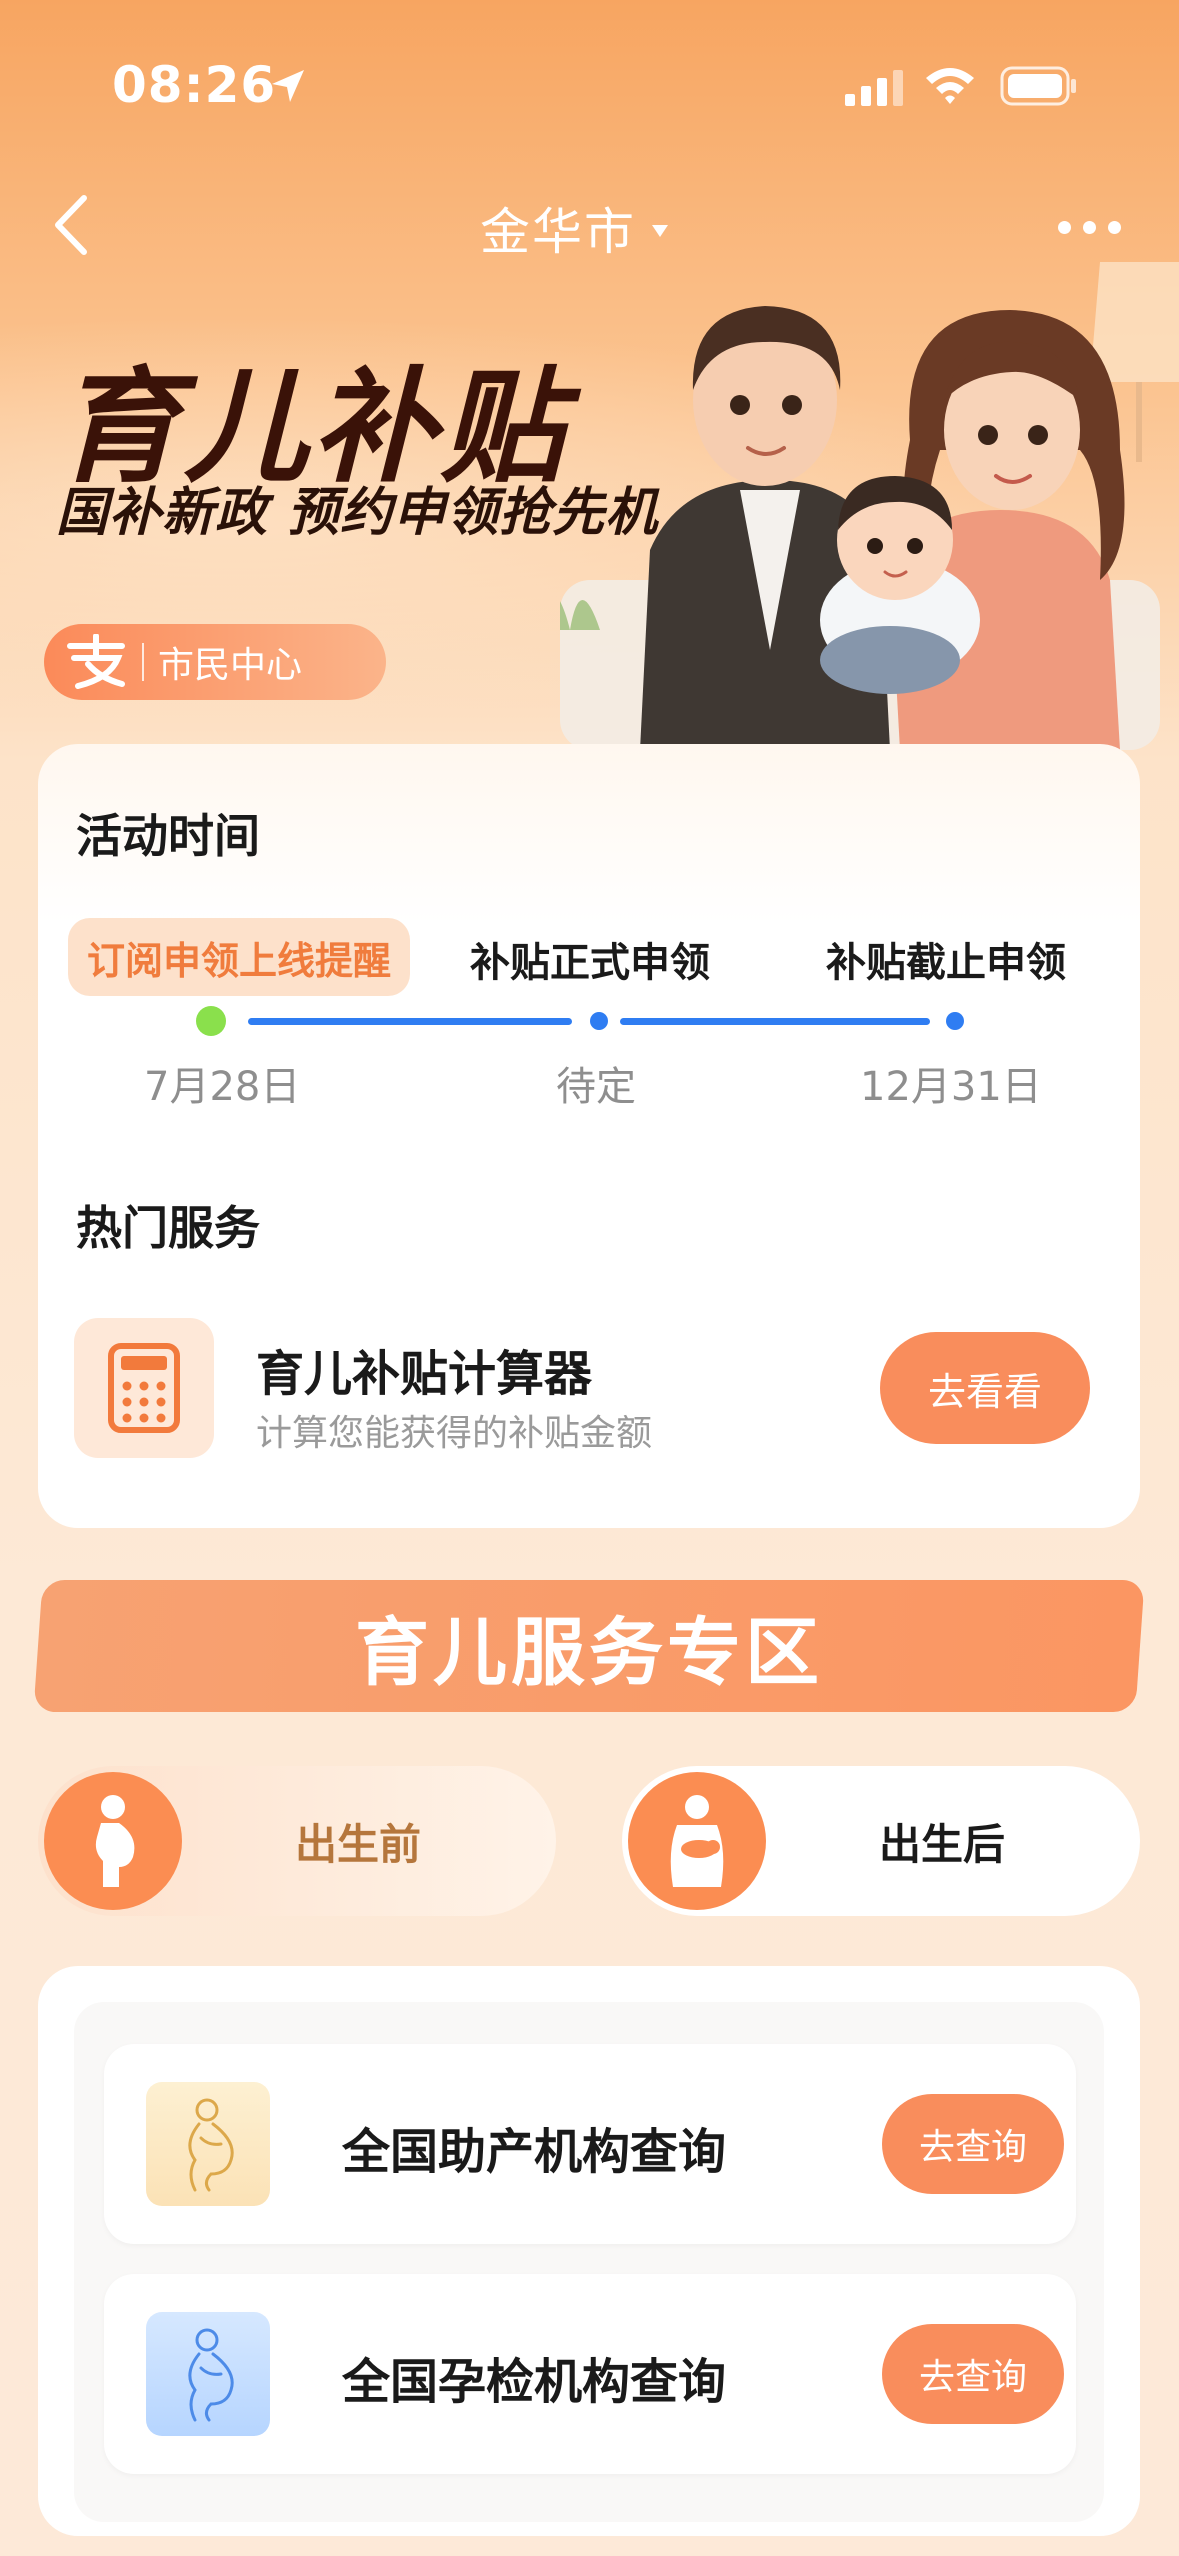  What do you see at coordinates (71, 225) in the screenshot?
I see `chevron-left-icon` at bounding box center [71, 225].